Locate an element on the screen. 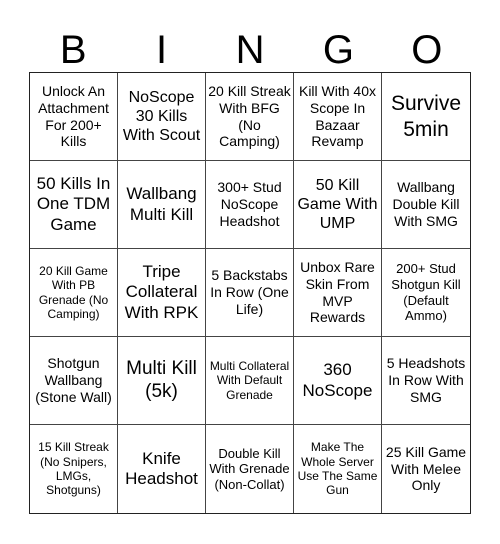 This screenshot has width=500, height=544. bingo-cell: Make The Whole Server Use The Same Gun is located at coordinates (338, 469).